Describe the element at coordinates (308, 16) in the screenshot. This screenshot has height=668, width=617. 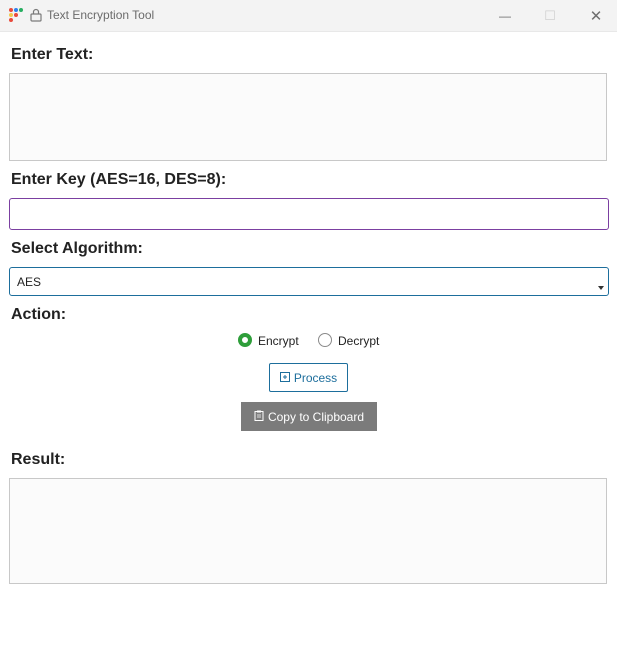
I see `title-bar: Text Encryption Tool — ☐ ✕` at that location.